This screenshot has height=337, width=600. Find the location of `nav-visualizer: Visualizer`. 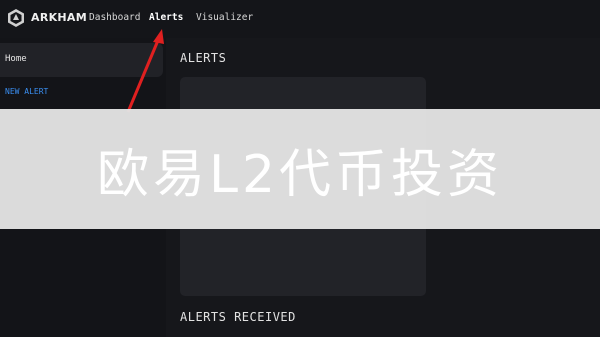

nav-visualizer: Visualizer is located at coordinates (224, 17).